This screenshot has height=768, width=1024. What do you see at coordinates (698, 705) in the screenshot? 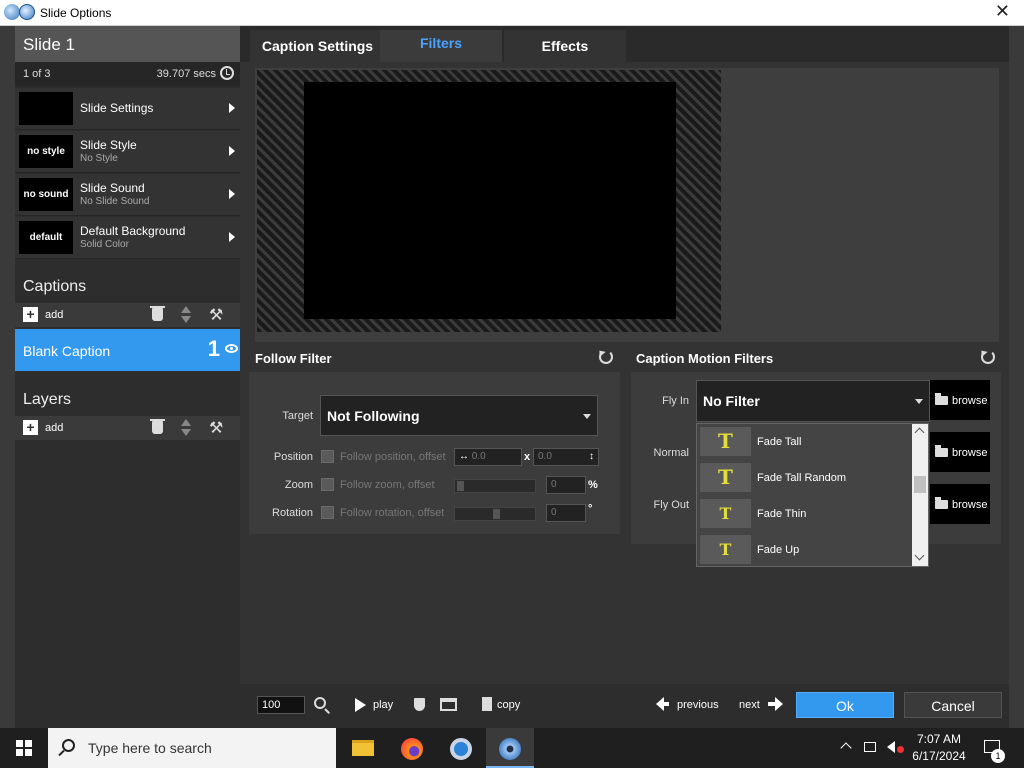
I see `previous-button: previous` at bounding box center [698, 705].